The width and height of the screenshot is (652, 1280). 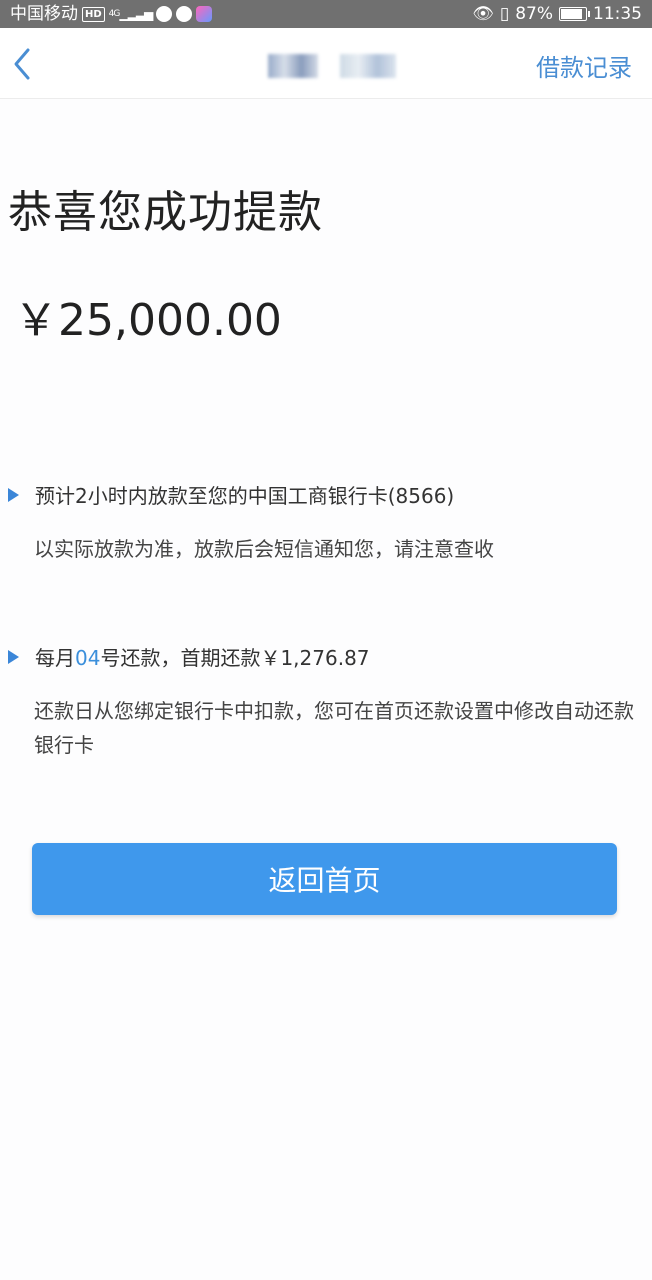 I want to click on back-button, so click(x=23, y=64).